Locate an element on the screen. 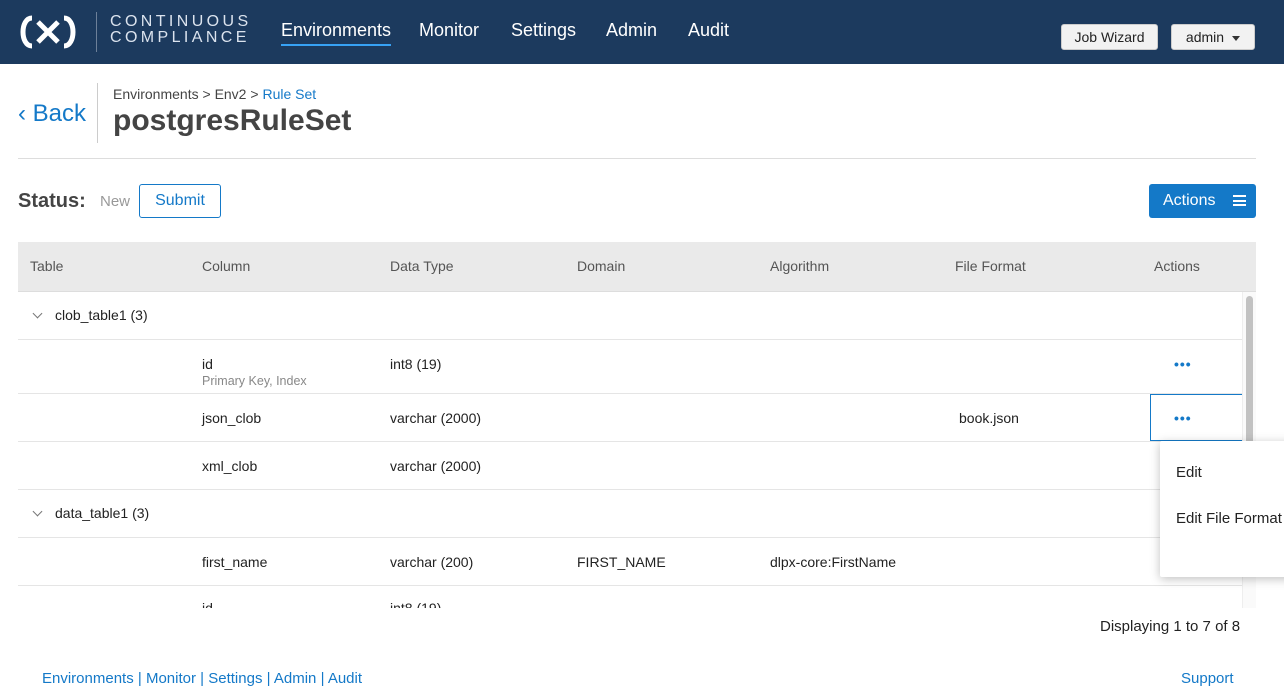 The width and height of the screenshot is (1284, 688). column-header-file-format: File Format is located at coordinates (990, 266).